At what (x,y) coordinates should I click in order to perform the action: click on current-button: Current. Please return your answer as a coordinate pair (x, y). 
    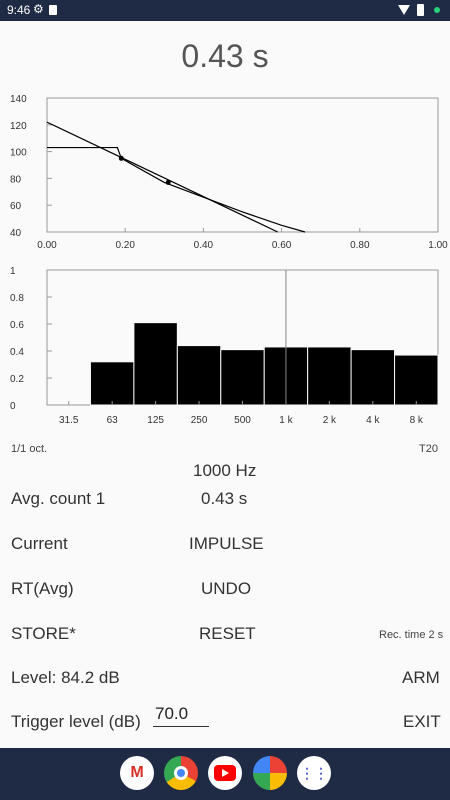
    Looking at the image, I should click on (39, 544).